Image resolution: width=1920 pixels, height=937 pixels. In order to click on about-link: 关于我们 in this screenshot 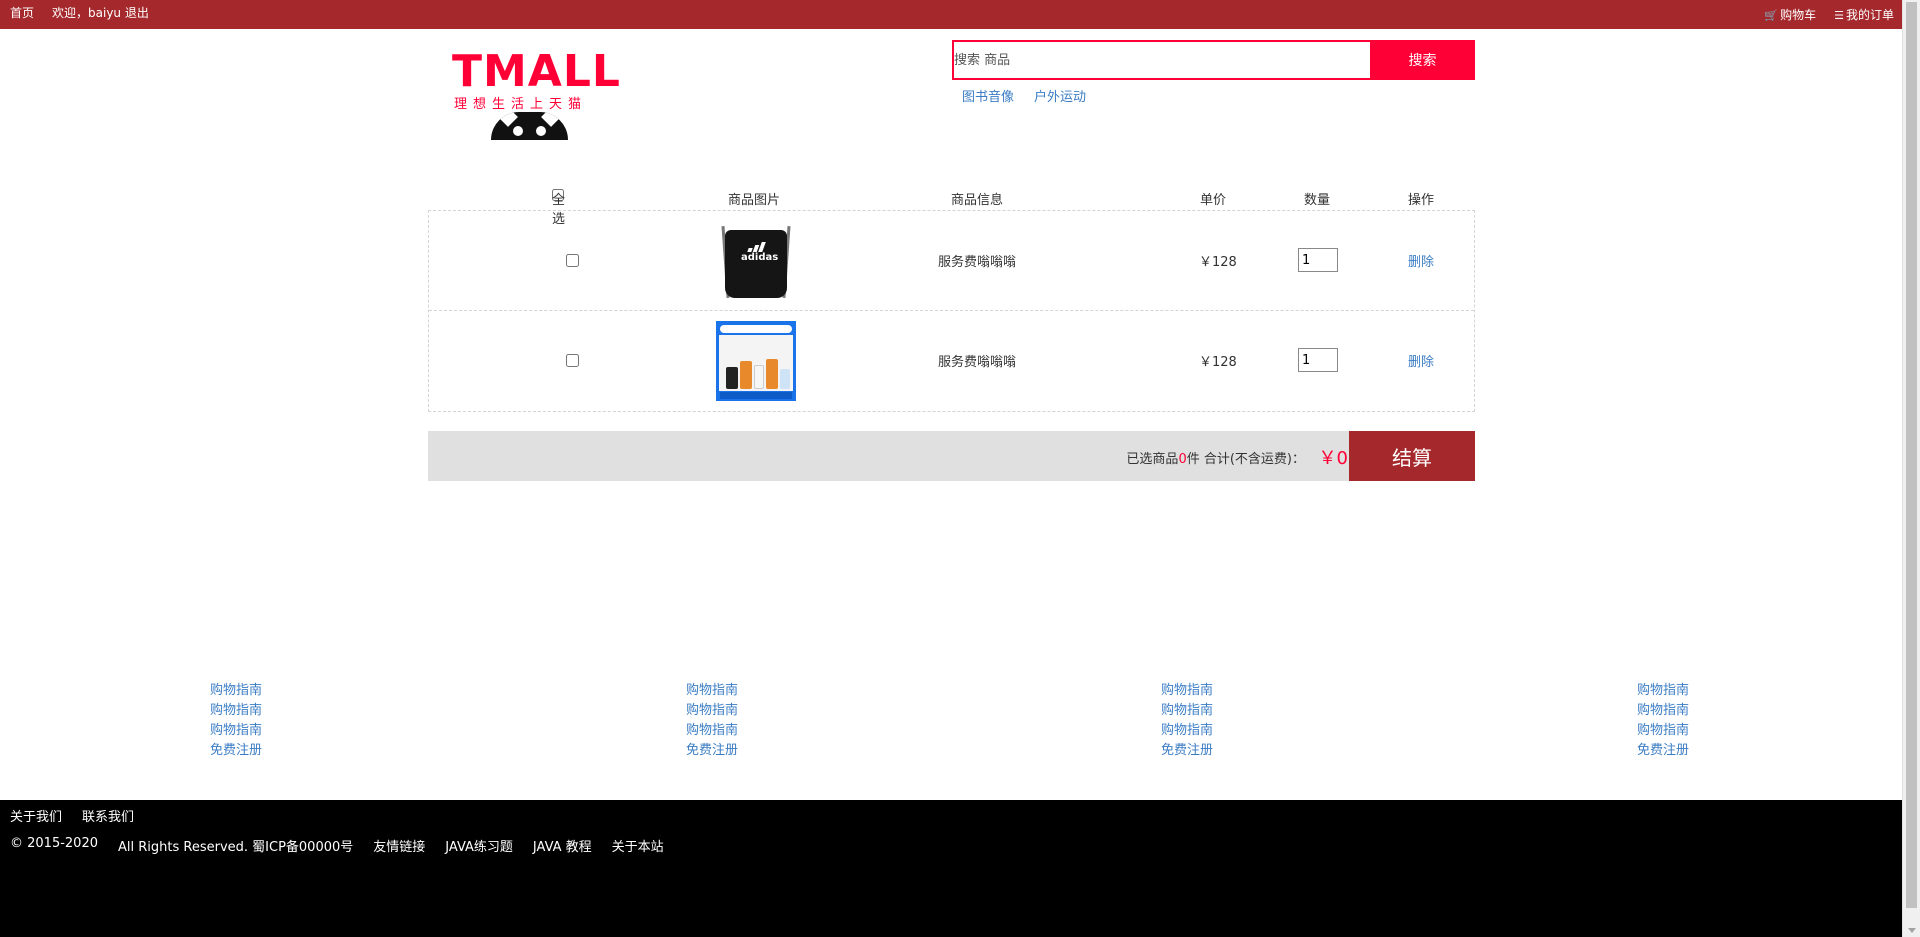, I will do `click(36, 815)`.